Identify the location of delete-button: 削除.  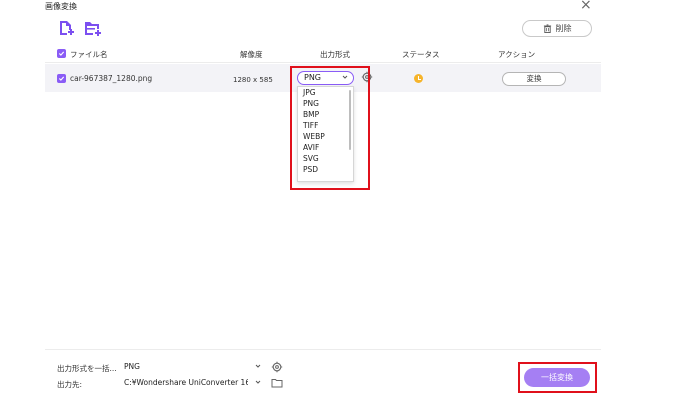
(557, 28).